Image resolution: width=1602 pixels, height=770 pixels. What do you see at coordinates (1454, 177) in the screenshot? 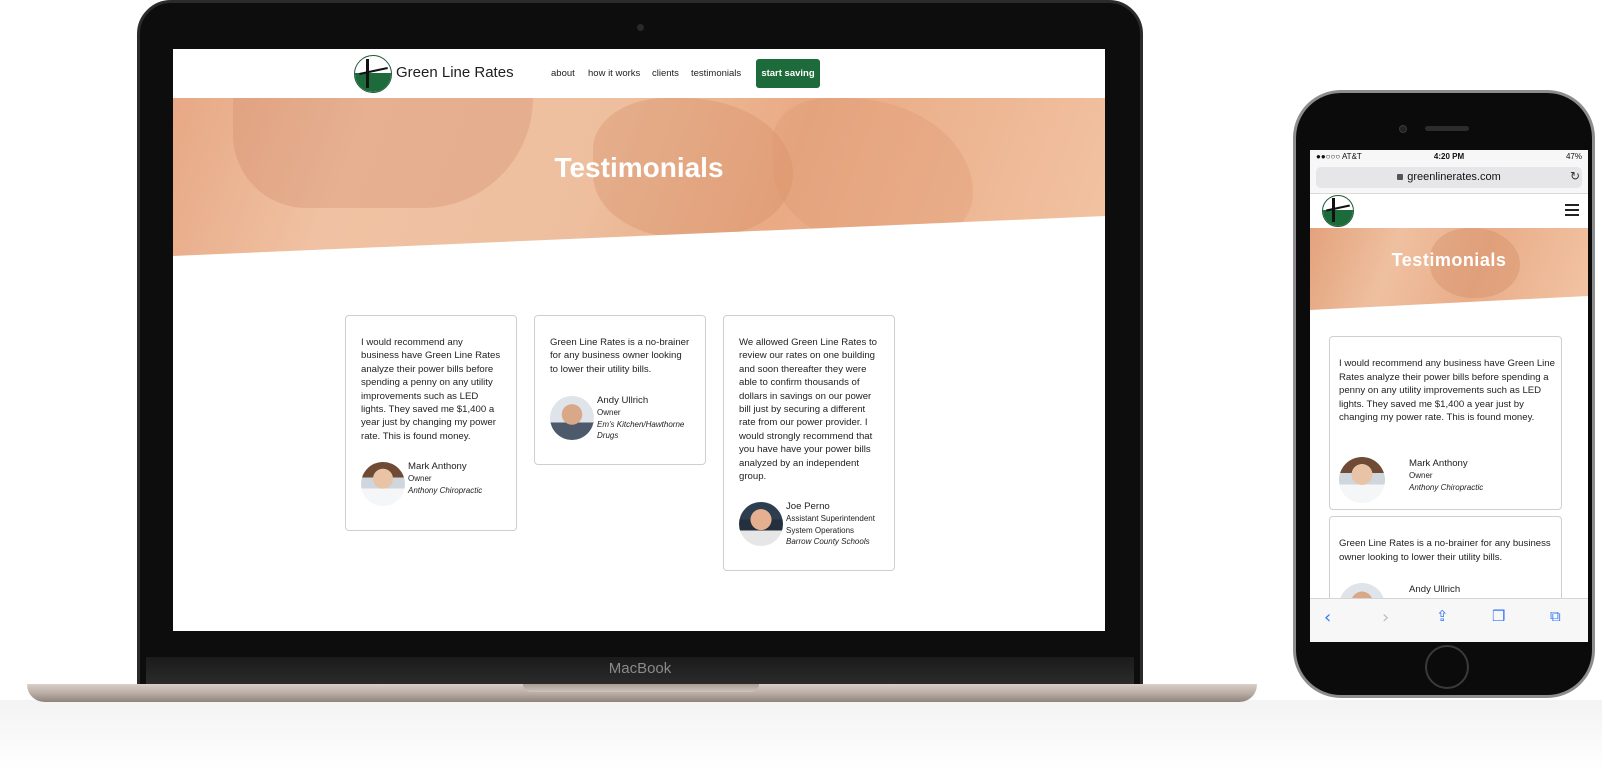
I see `url-text: greenlinerates.com` at bounding box center [1454, 177].